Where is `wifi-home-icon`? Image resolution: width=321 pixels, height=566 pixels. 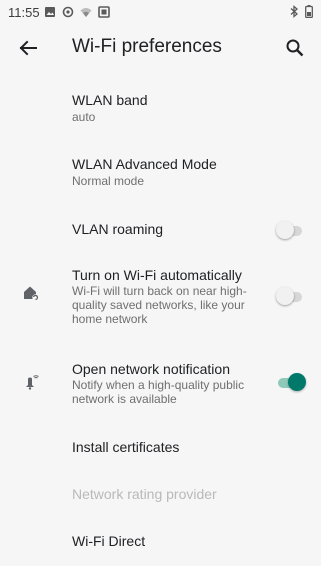
wifi-home-icon is located at coordinates (31, 293).